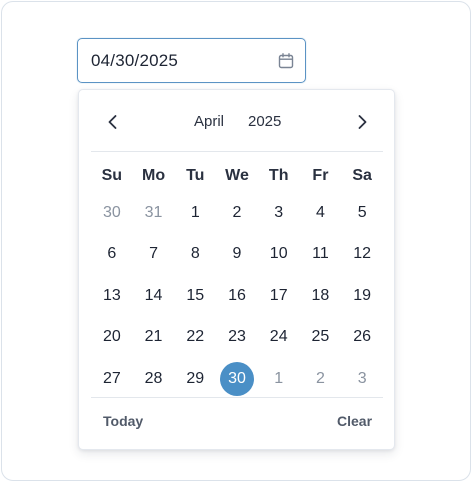 This screenshot has width=474, height=484. I want to click on date-input-value: 04/30/2025, so click(184, 61).